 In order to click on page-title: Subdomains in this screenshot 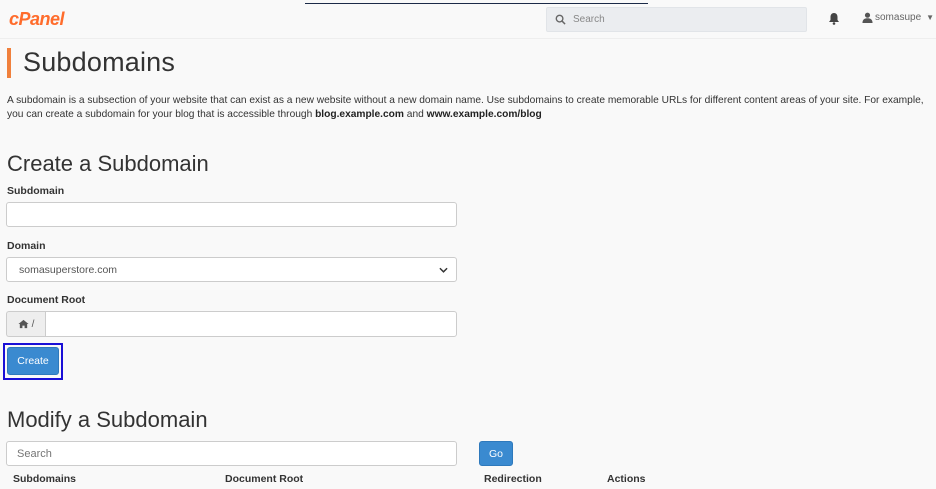, I will do `click(99, 62)`.